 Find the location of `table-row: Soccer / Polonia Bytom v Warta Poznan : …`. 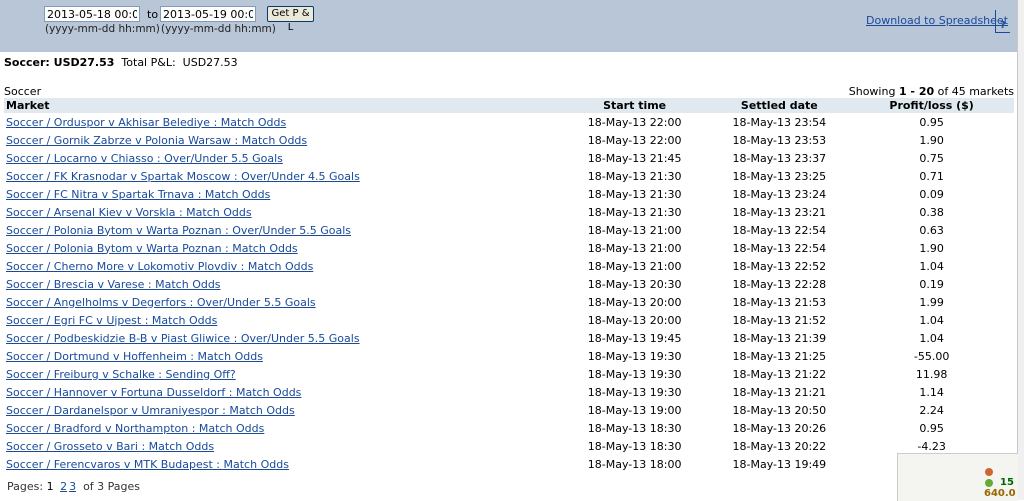

table-row: Soccer / Polonia Bytom v Warta Poznan : … is located at coordinates (509, 248).